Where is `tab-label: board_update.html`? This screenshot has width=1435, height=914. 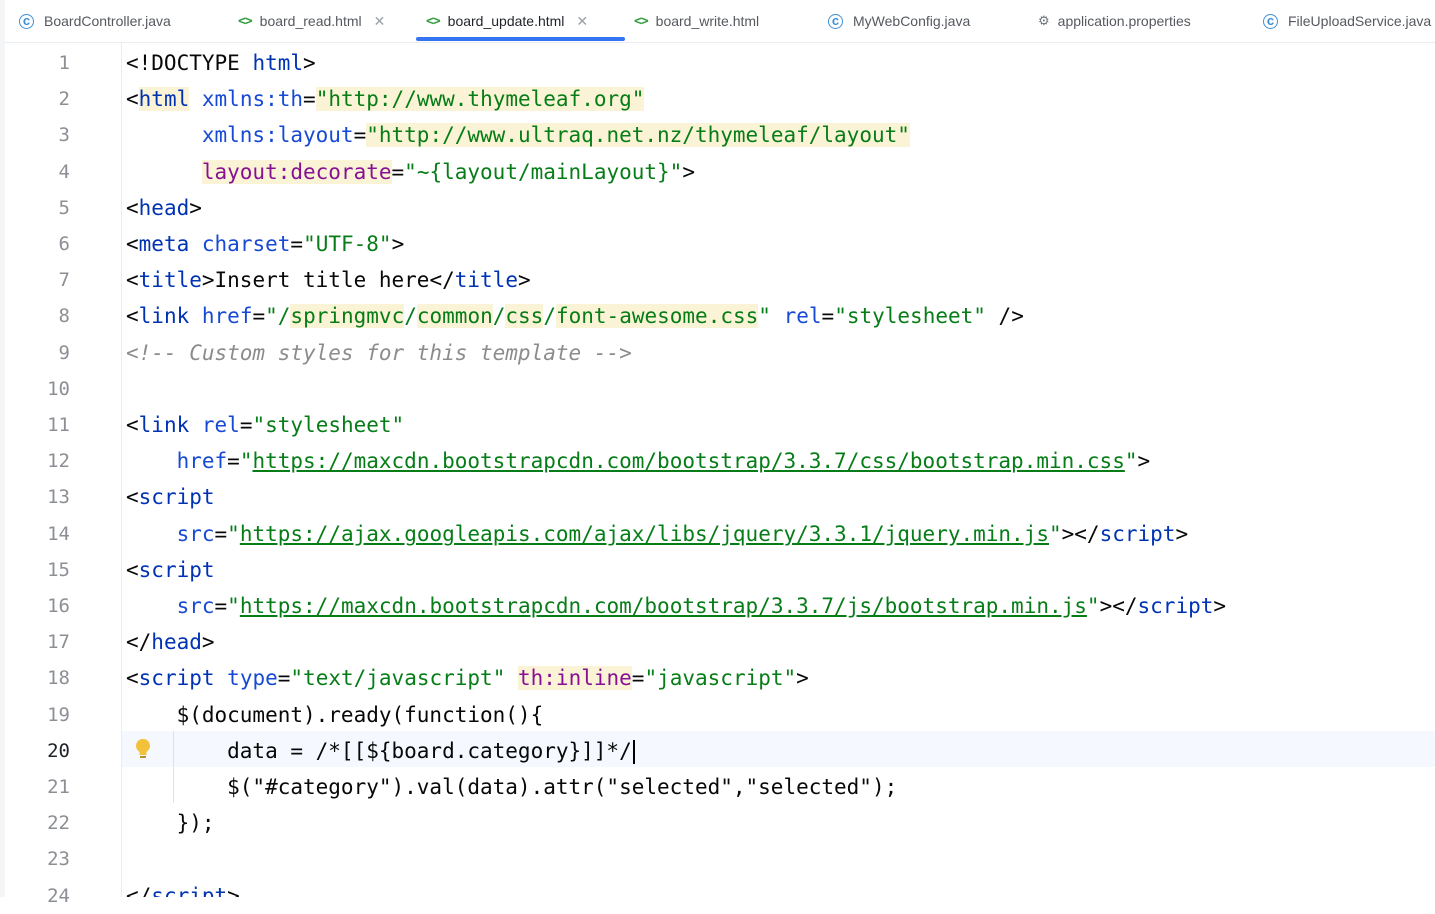 tab-label: board_update.html is located at coordinates (506, 21).